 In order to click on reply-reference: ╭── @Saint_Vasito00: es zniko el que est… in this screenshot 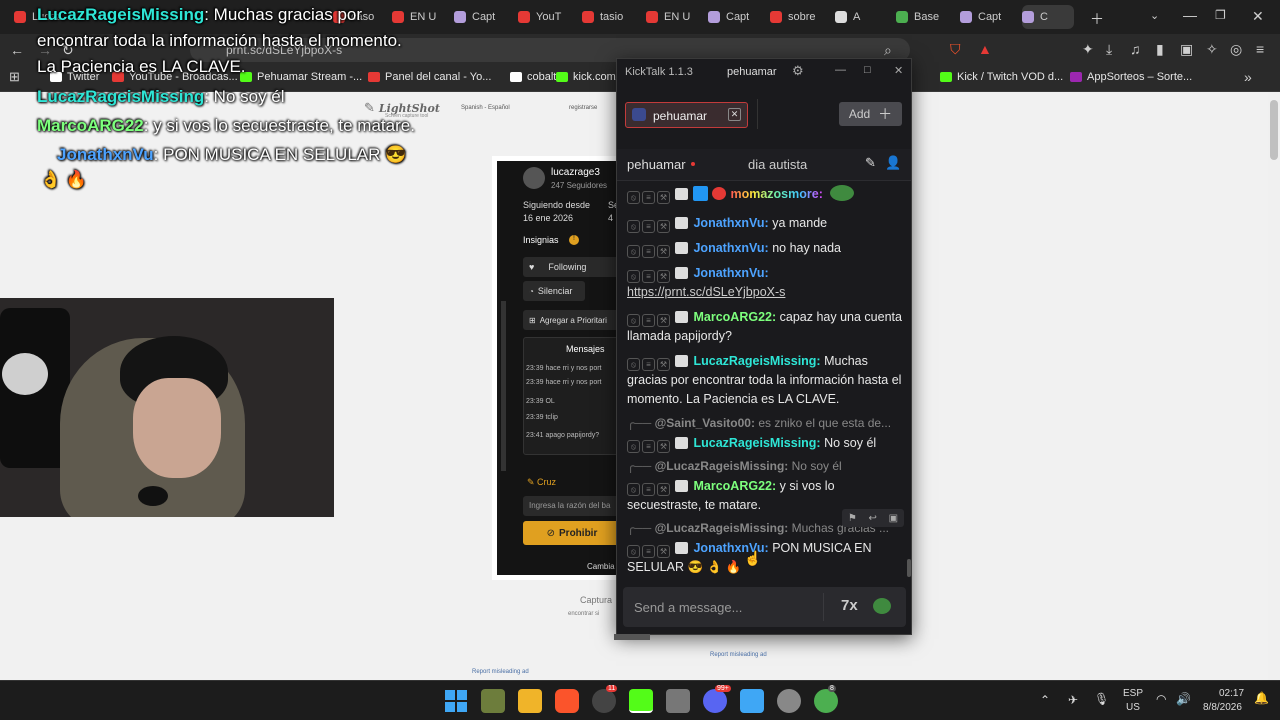, I will do `click(764, 423)`.